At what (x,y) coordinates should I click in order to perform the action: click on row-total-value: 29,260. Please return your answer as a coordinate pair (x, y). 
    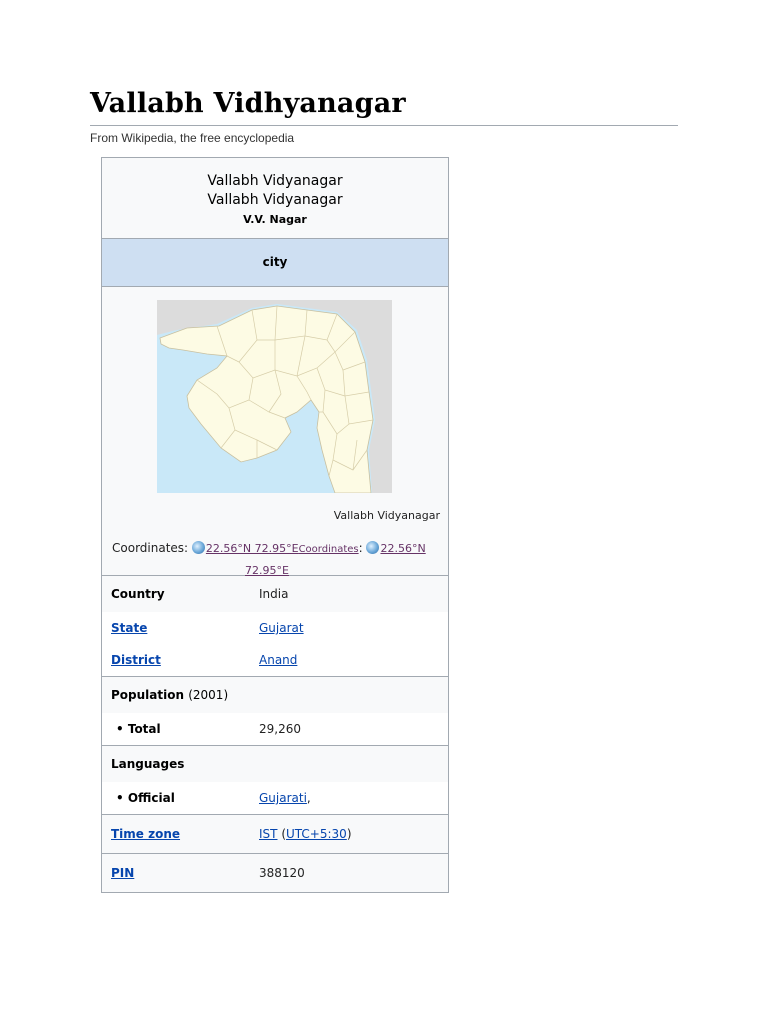
    Looking at the image, I should click on (280, 729).